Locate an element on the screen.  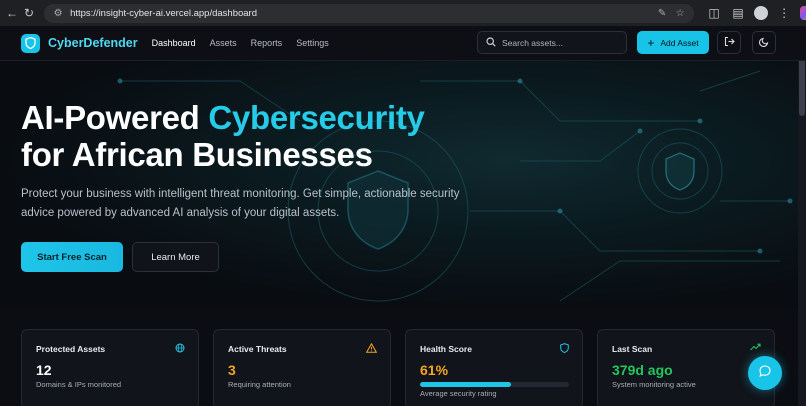
back-icon: ← is located at coordinates (12, 13).